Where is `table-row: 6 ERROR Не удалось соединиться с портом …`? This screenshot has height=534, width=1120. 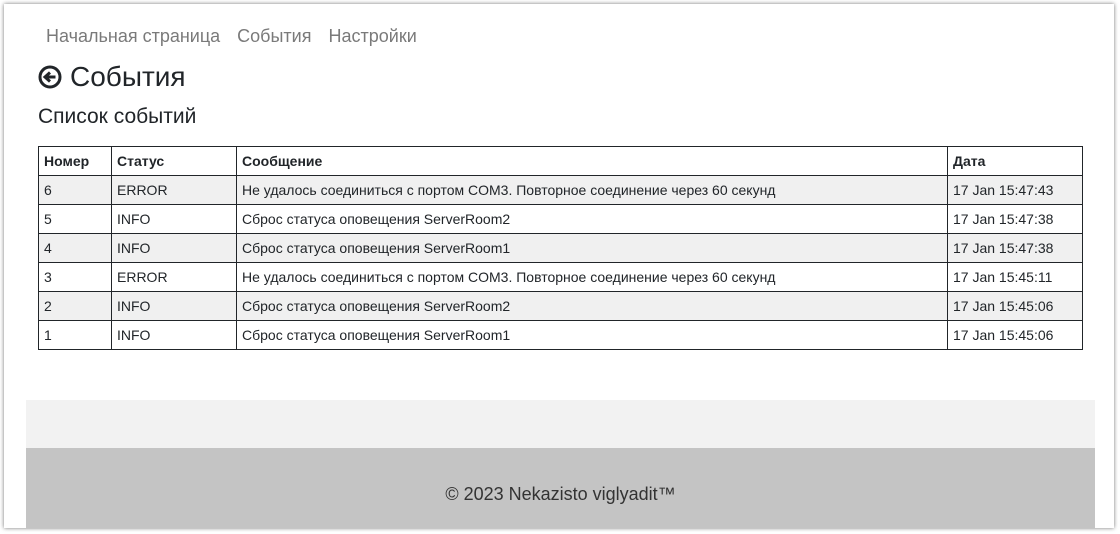
table-row: 6 ERROR Не удалось соединиться с портом … is located at coordinates (560, 190).